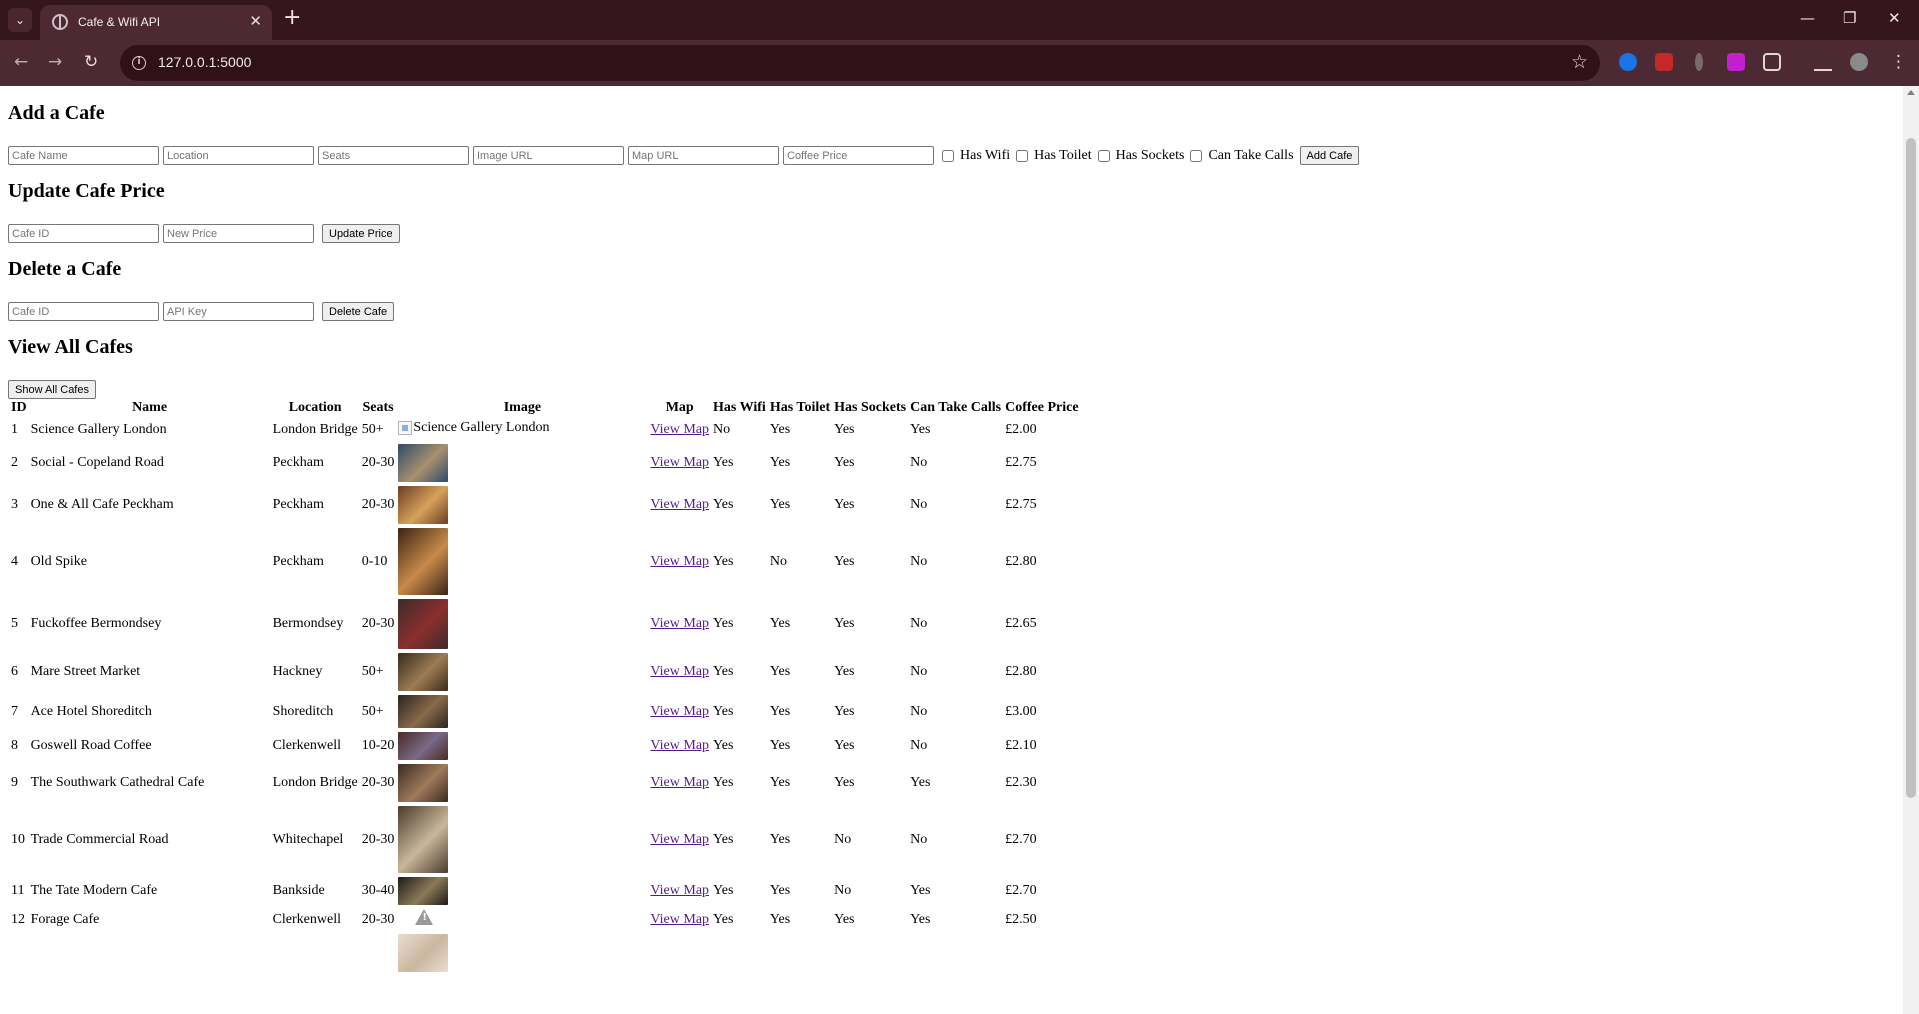 The image size is (1919, 1014). I want to click on address-bar: i 127.0.0.1:5000 ☆, so click(860, 63).